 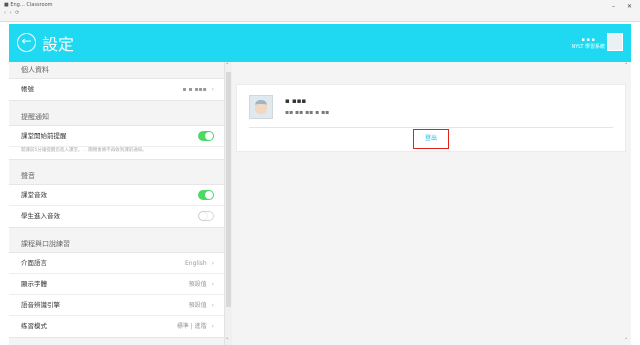 I want to click on class-reminder-toggle, so click(x=206, y=136).